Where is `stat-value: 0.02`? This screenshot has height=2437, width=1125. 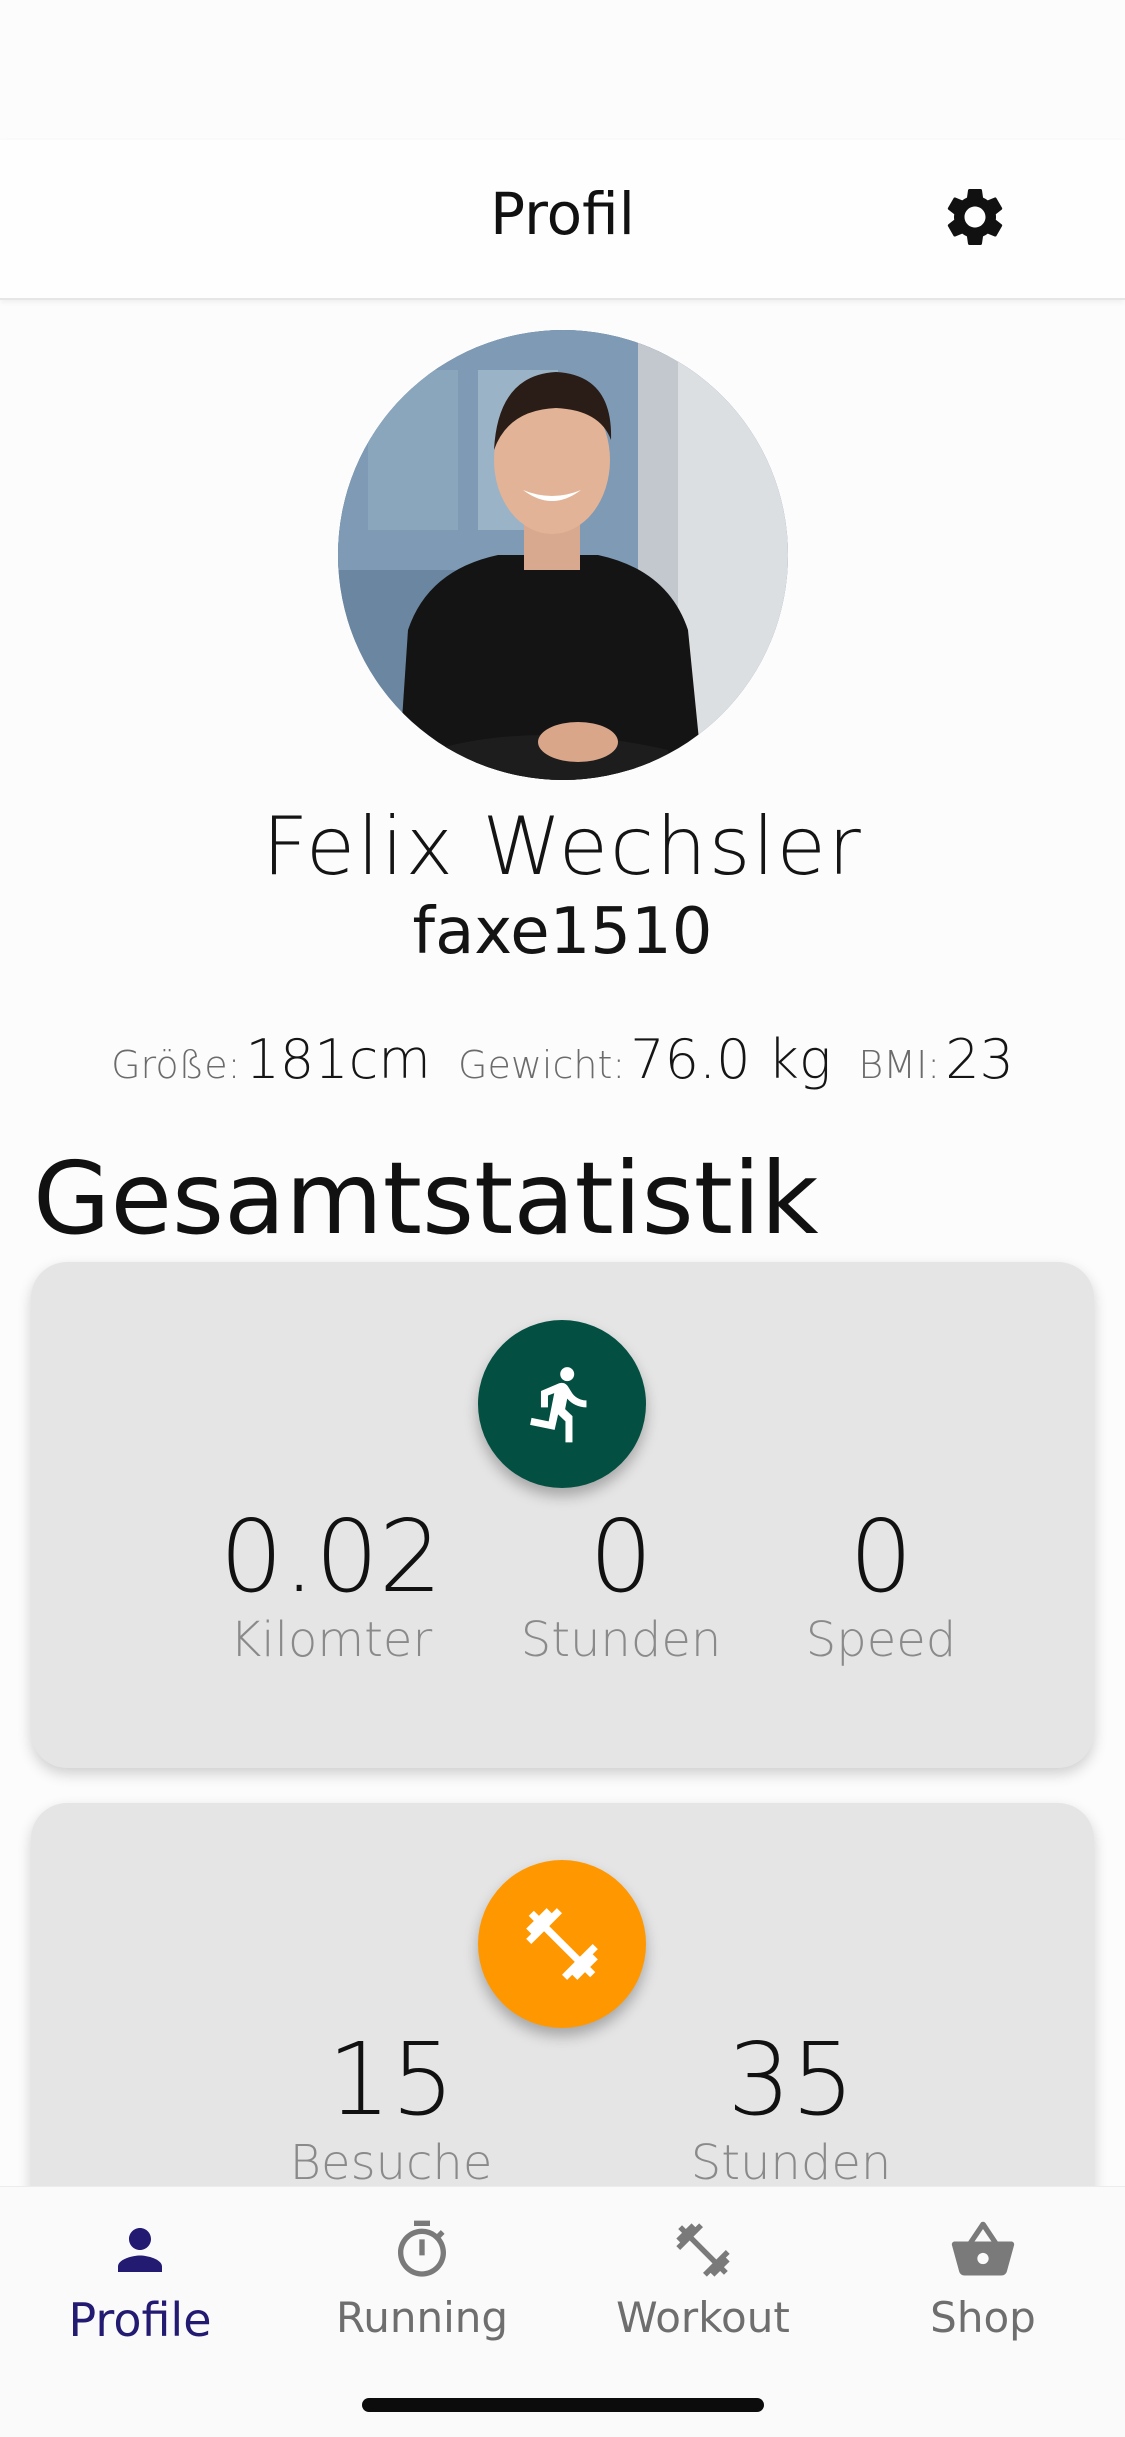 stat-value: 0.02 is located at coordinates (331, 1556).